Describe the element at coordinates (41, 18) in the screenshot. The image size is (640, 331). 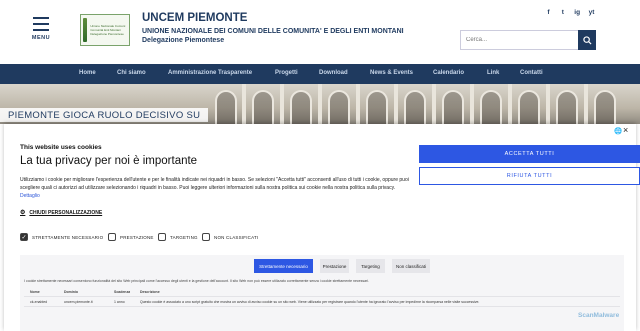
I see `hamburger-icon` at that location.